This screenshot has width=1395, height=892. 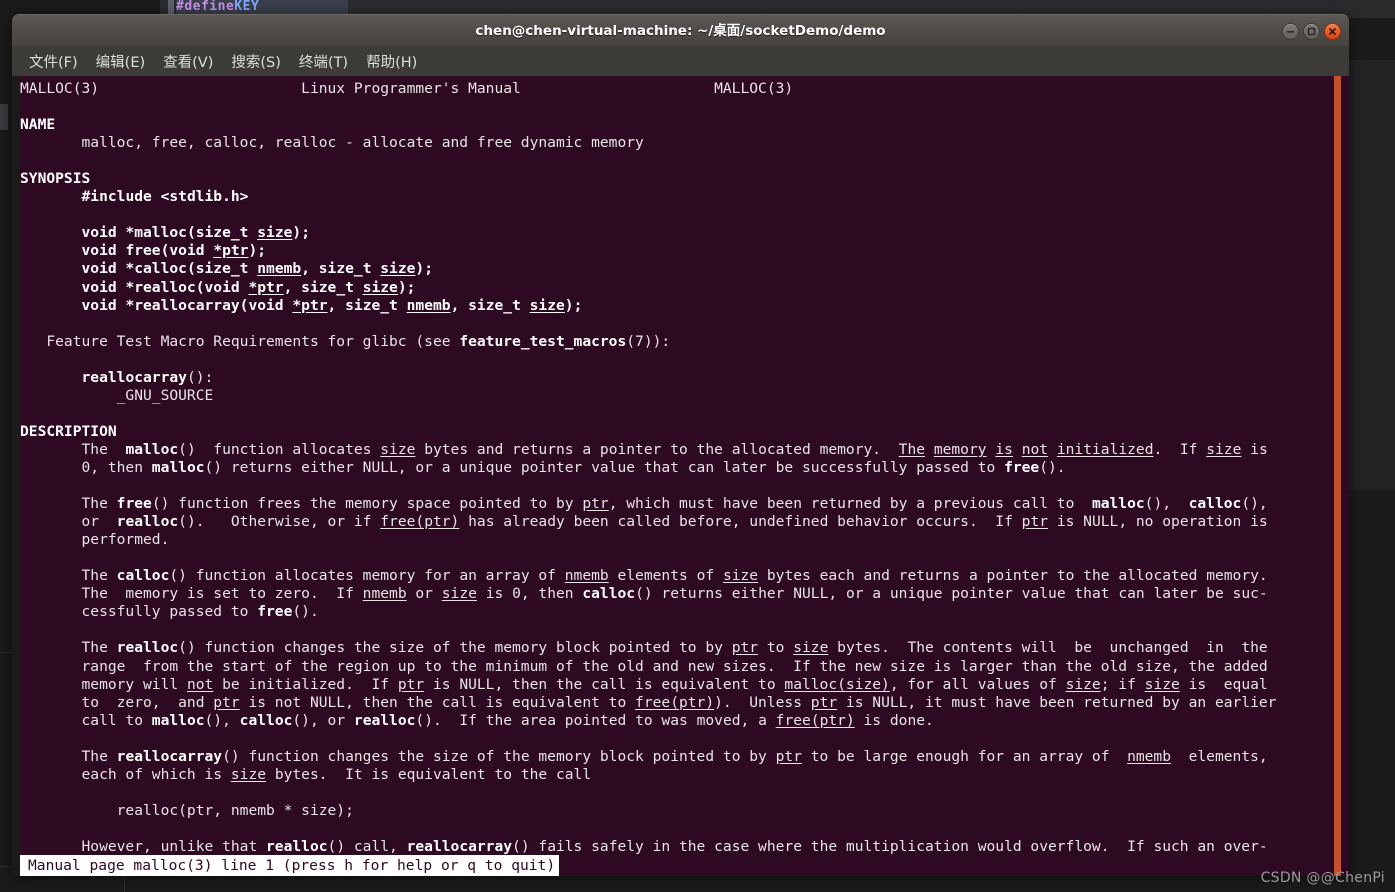 What do you see at coordinates (4, 117) in the screenshot?
I see `background-left-scrollbar` at bounding box center [4, 117].